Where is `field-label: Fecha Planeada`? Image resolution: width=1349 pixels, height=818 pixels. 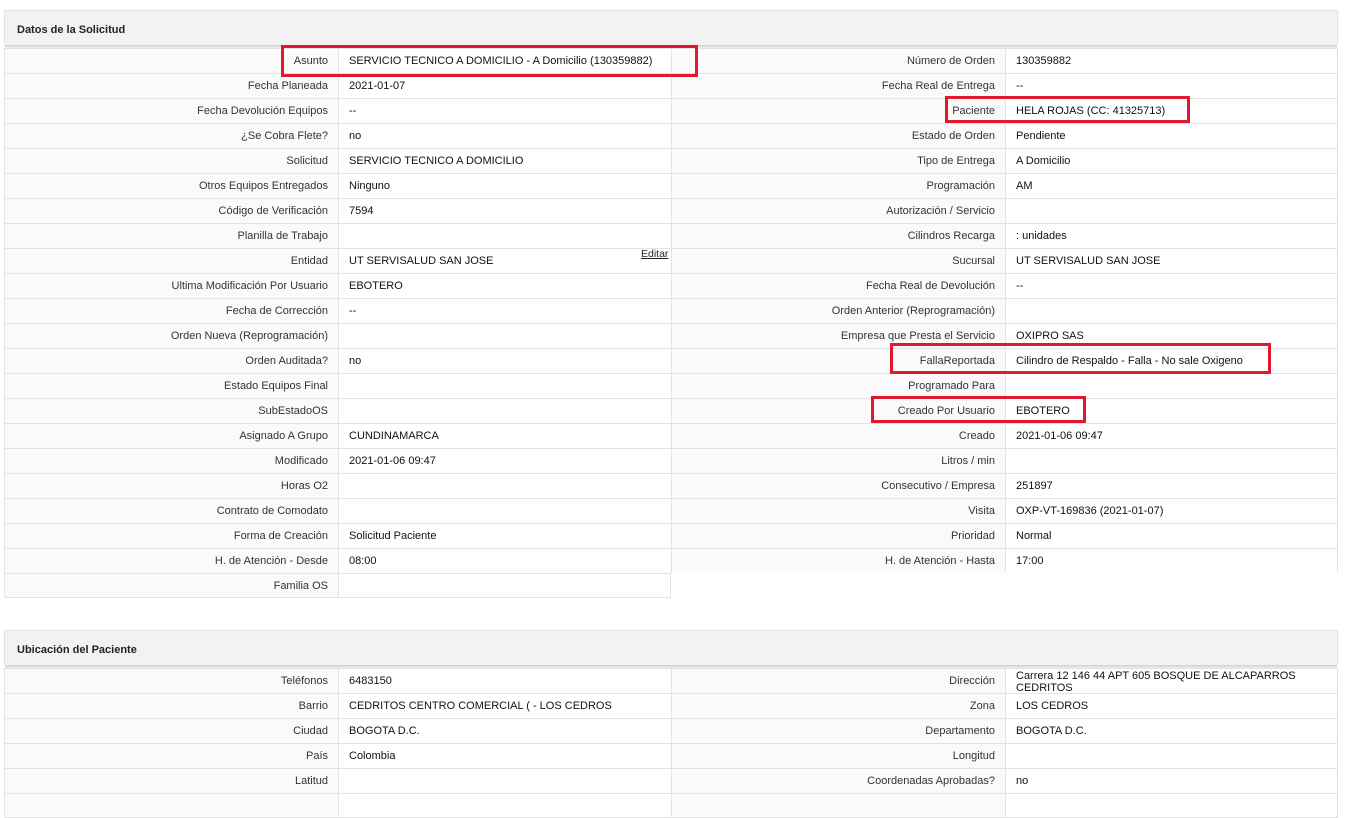
field-label: Fecha Planeada is located at coordinates (171, 85).